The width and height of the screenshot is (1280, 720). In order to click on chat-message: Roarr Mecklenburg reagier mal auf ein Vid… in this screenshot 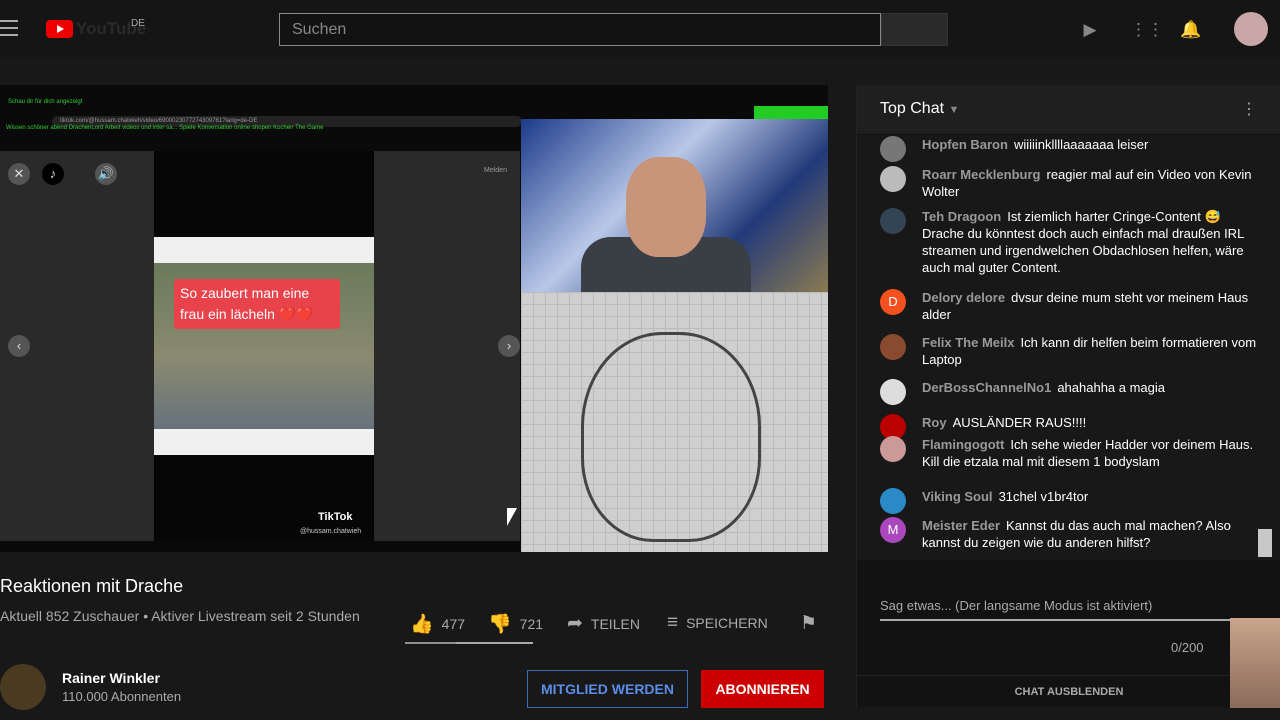, I will do `click(1070, 183)`.